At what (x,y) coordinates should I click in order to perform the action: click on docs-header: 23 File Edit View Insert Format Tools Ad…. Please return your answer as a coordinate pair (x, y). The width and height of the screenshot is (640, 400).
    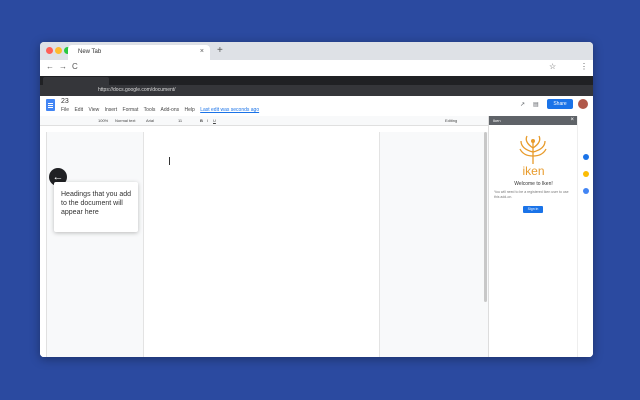
    Looking at the image, I should click on (316, 106).